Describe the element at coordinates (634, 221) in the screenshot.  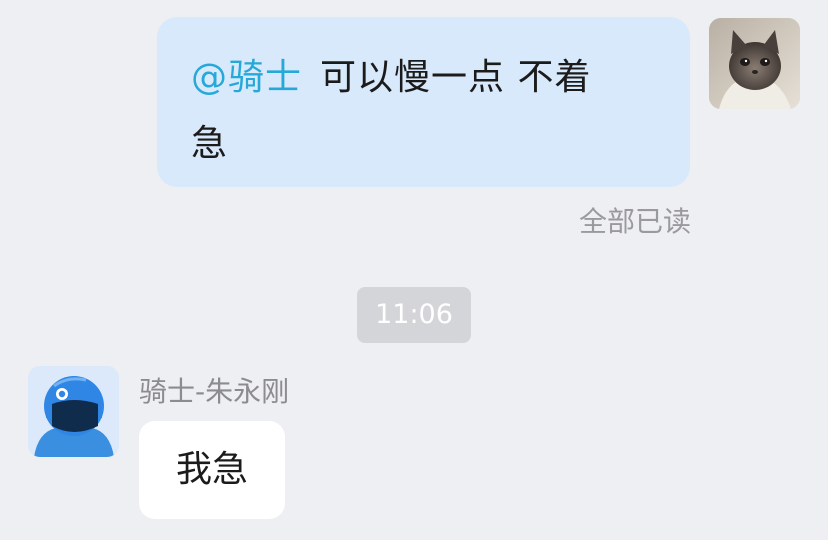
I see `read-status-label: 全部已读` at that location.